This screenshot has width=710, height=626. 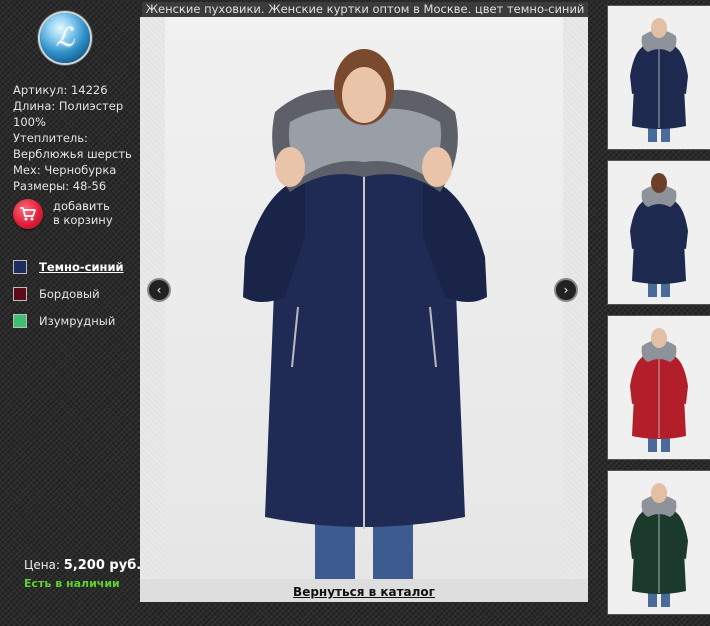 I want to click on site-logo: ℒ, so click(x=65, y=38).